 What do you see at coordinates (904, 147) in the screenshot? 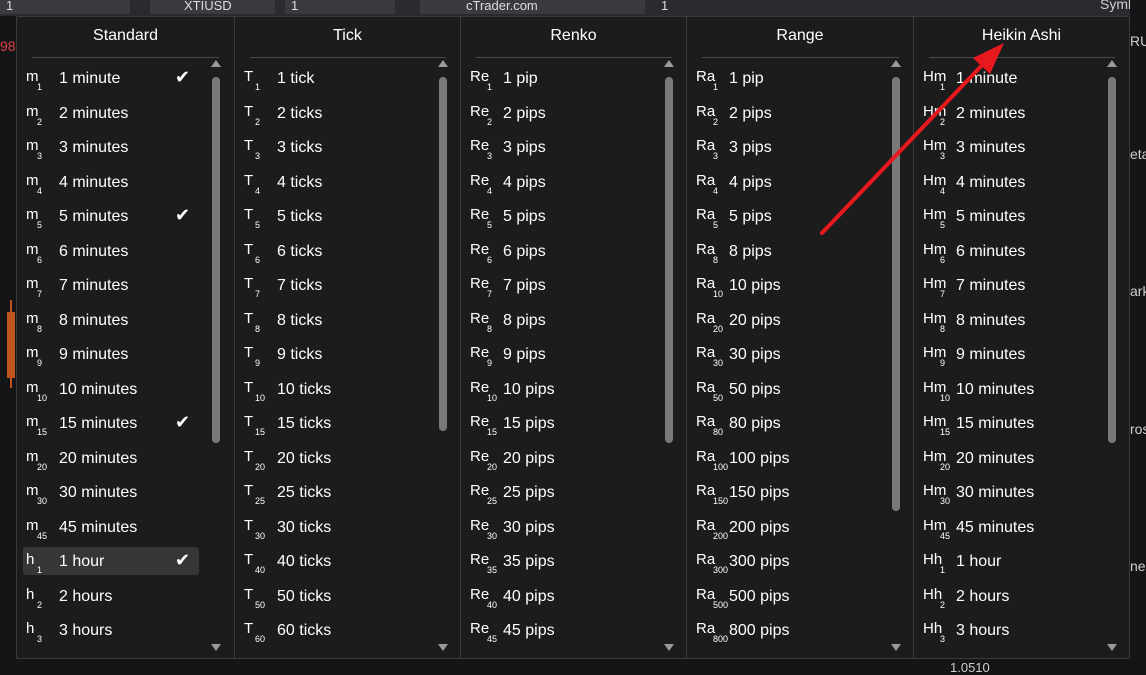
I see `arrow-shaft` at bounding box center [904, 147].